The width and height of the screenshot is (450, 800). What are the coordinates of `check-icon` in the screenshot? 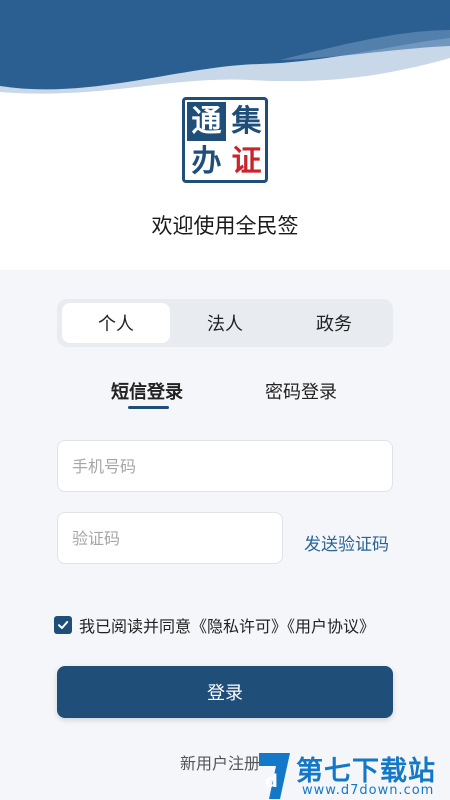 It's located at (63, 625).